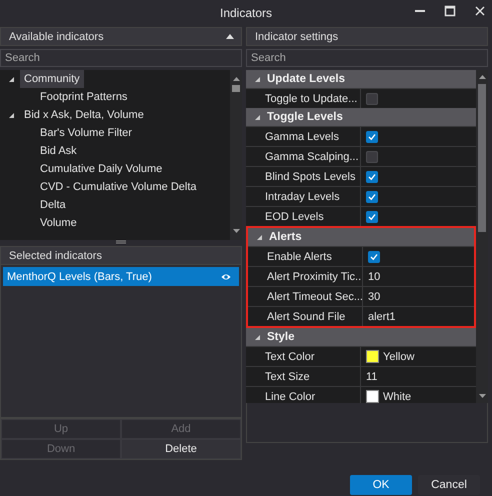 This screenshot has height=496, width=492. I want to click on group-header: Alerts, so click(285, 237).